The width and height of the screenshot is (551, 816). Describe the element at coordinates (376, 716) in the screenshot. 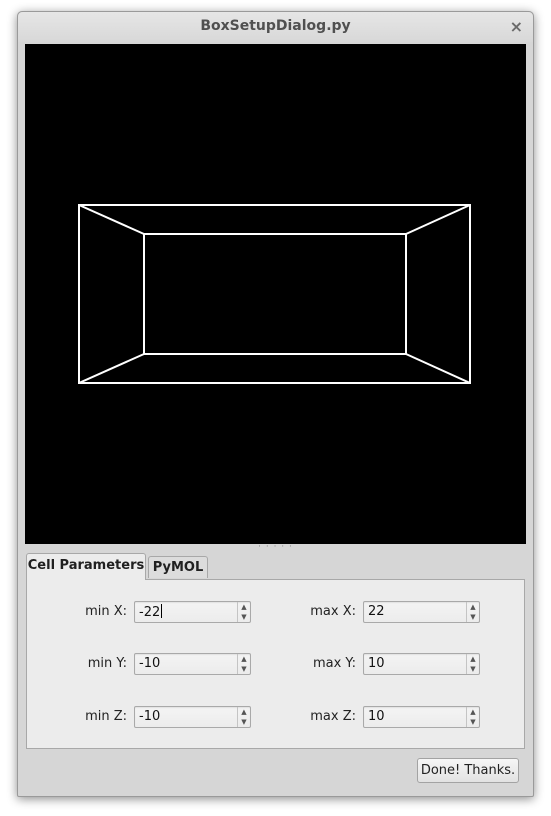

I see `max-z-value: 10` at that location.